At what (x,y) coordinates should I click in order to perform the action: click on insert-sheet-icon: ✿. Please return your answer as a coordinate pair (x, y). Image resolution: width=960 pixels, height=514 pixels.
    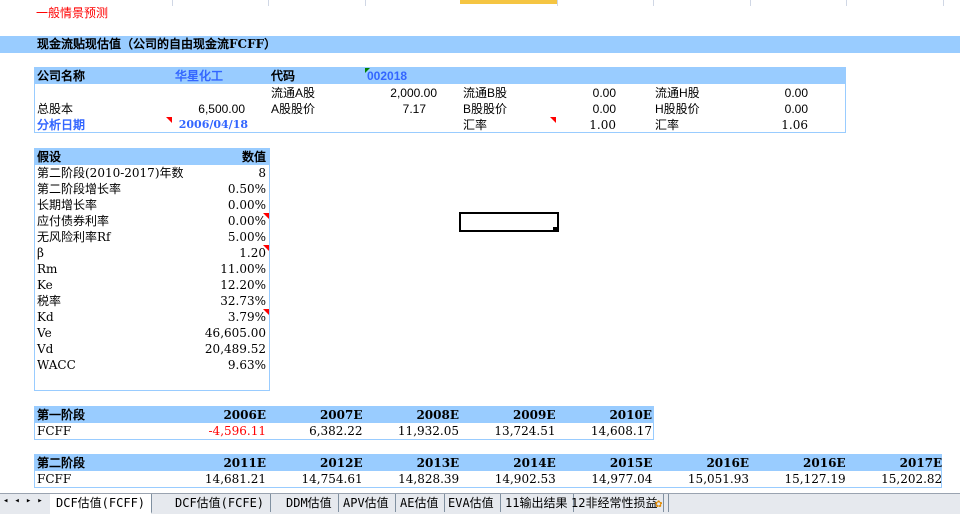
    Looking at the image, I should click on (659, 503).